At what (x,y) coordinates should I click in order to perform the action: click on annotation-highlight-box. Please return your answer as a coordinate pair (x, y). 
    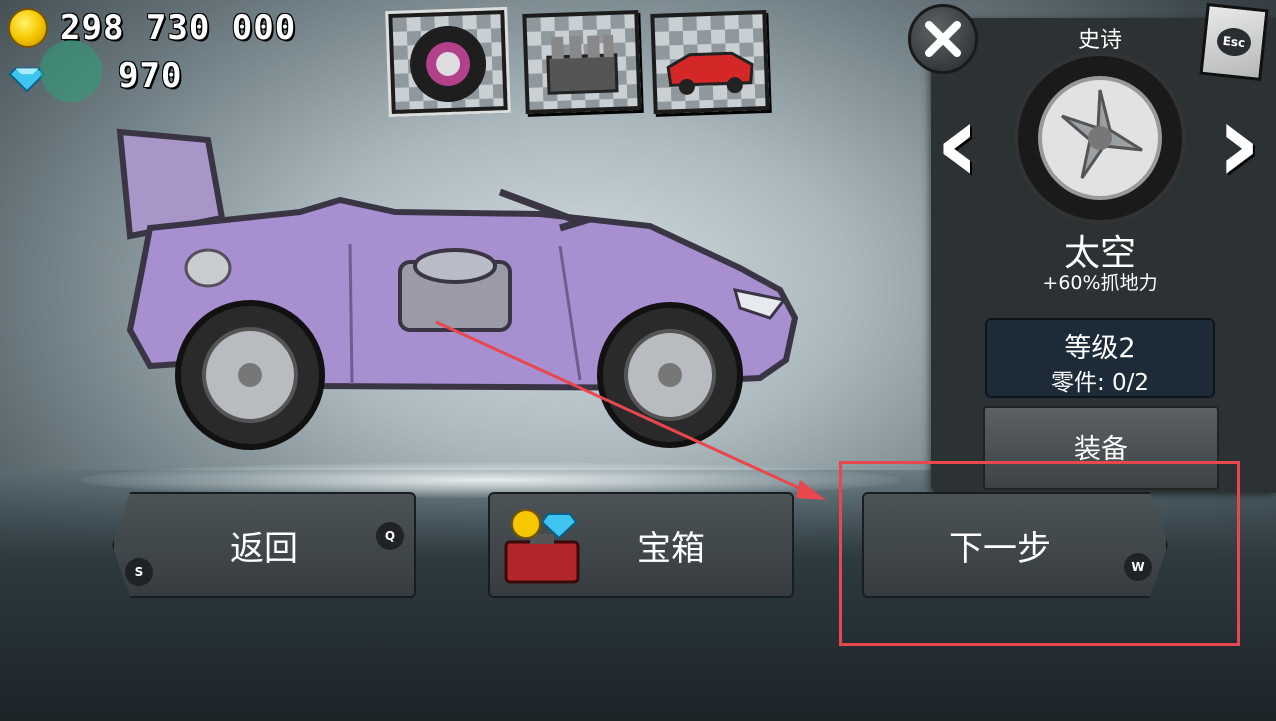
    Looking at the image, I should click on (1039, 553).